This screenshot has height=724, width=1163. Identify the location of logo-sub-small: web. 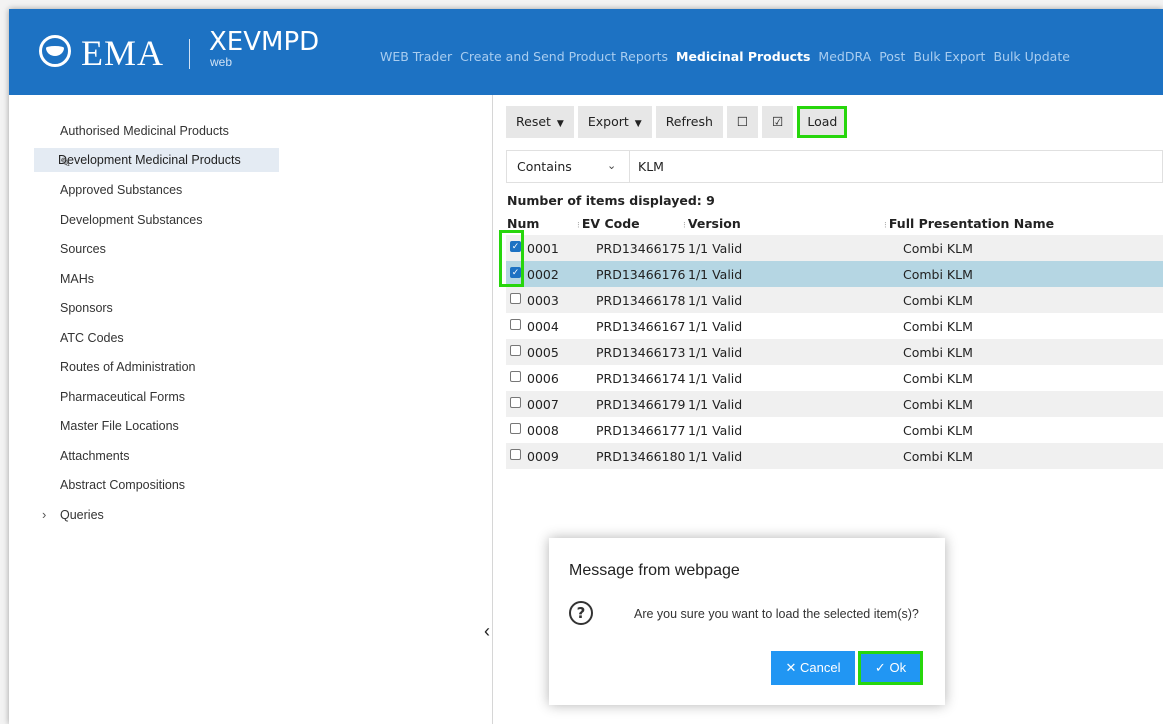
(221, 62).